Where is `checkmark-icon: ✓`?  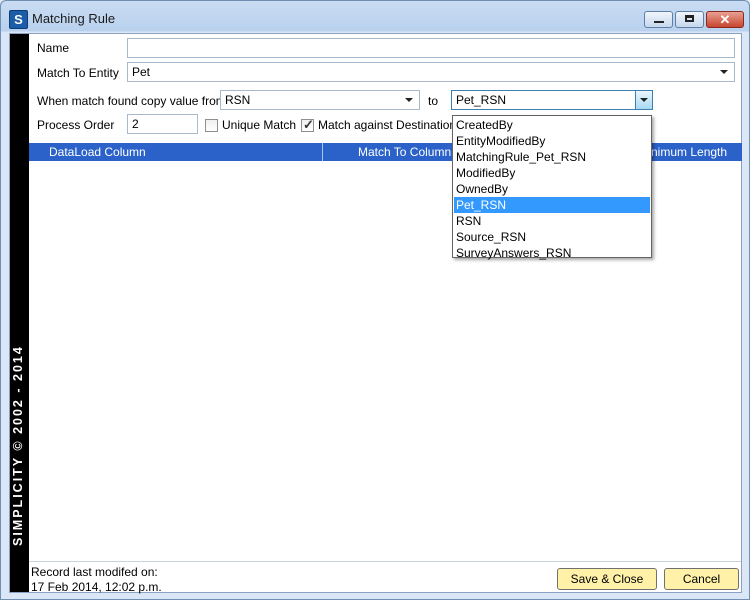 checkmark-icon: ✓ is located at coordinates (308, 124).